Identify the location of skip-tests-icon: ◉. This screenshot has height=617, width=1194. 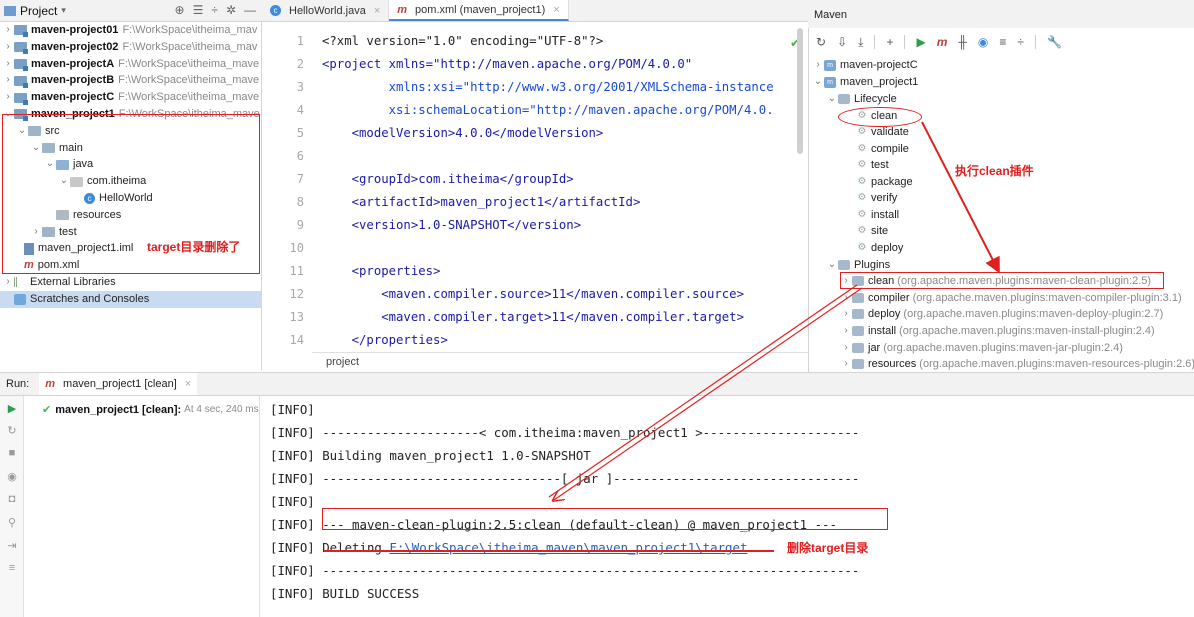
(983, 42).